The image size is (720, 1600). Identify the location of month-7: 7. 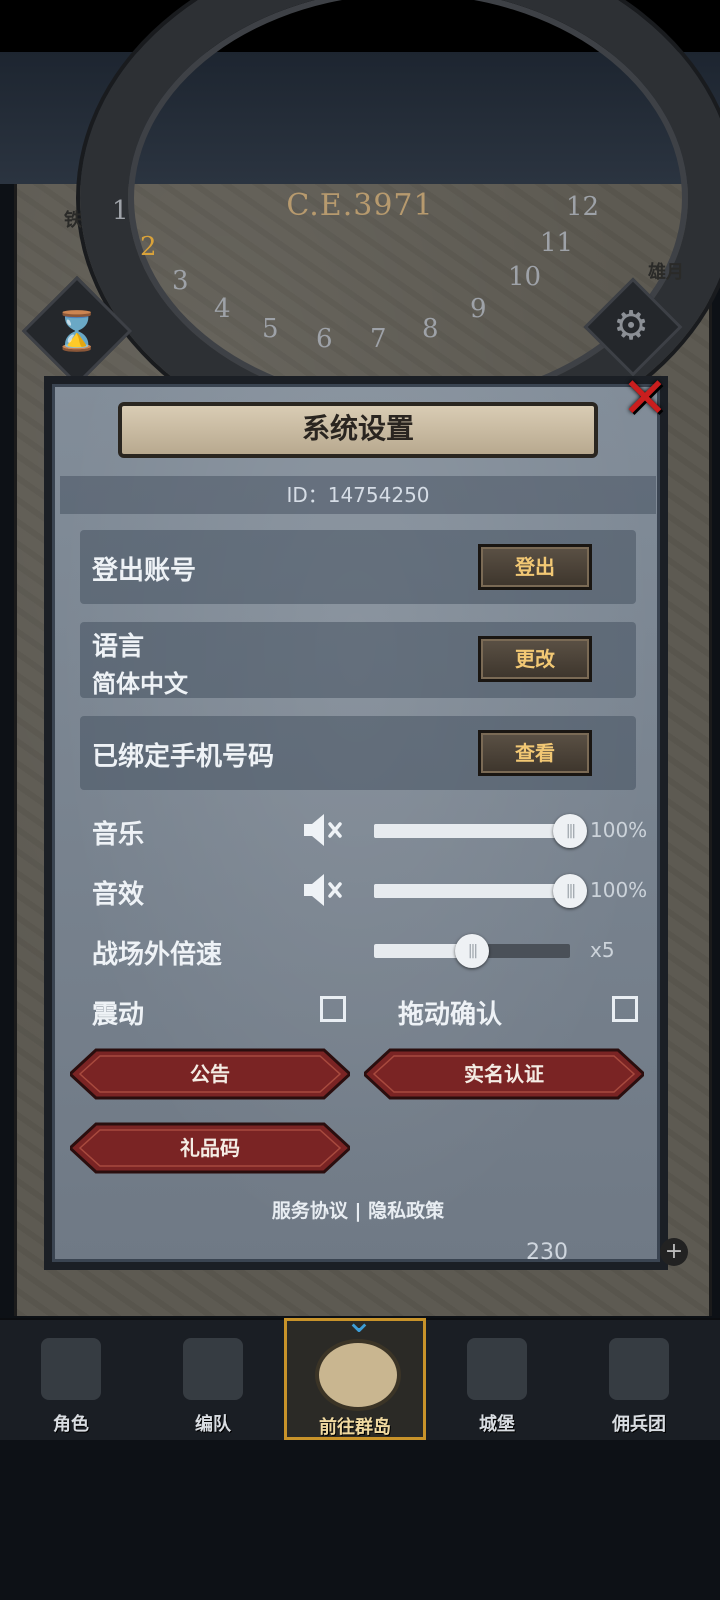
(378, 339).